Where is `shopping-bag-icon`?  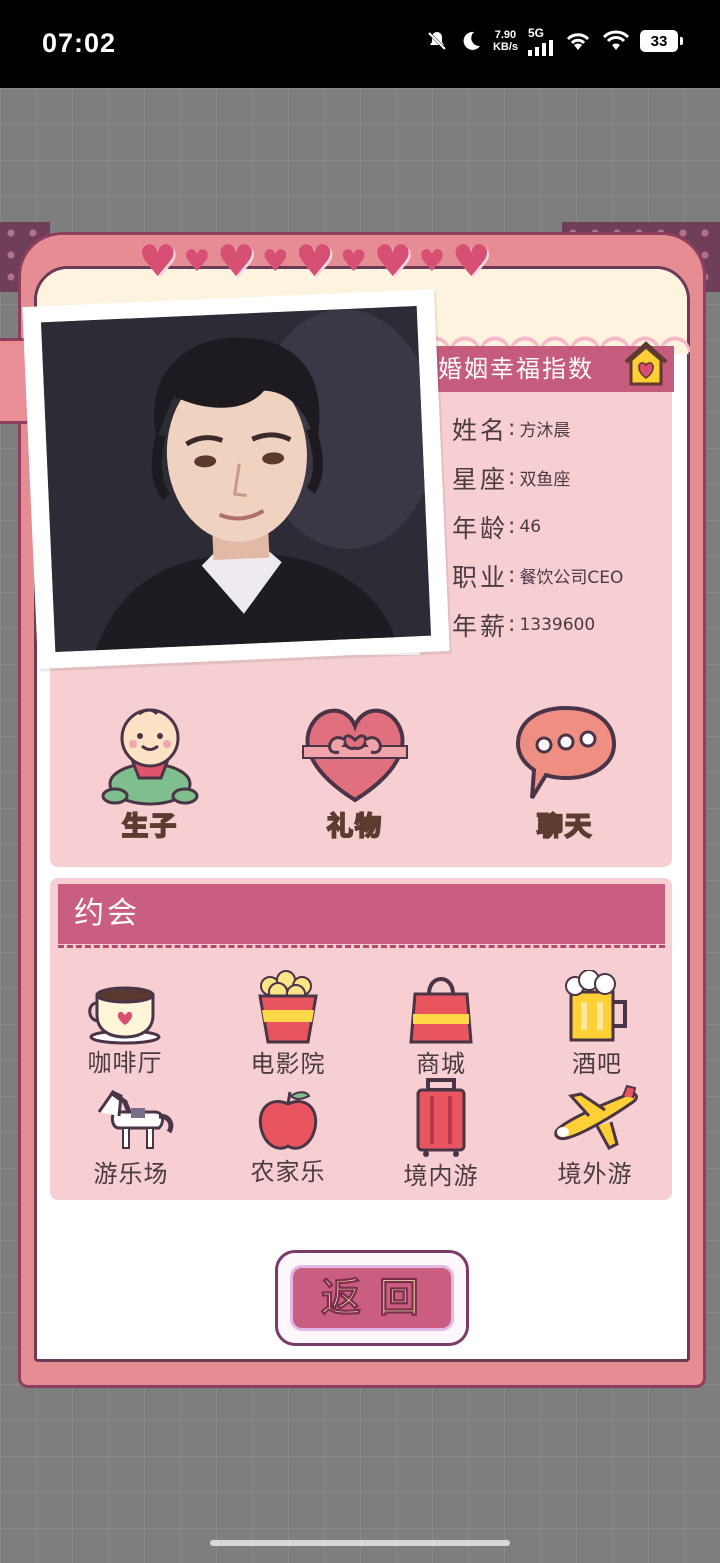 shopping-bag-icon is located at coordinates (441, 1010).